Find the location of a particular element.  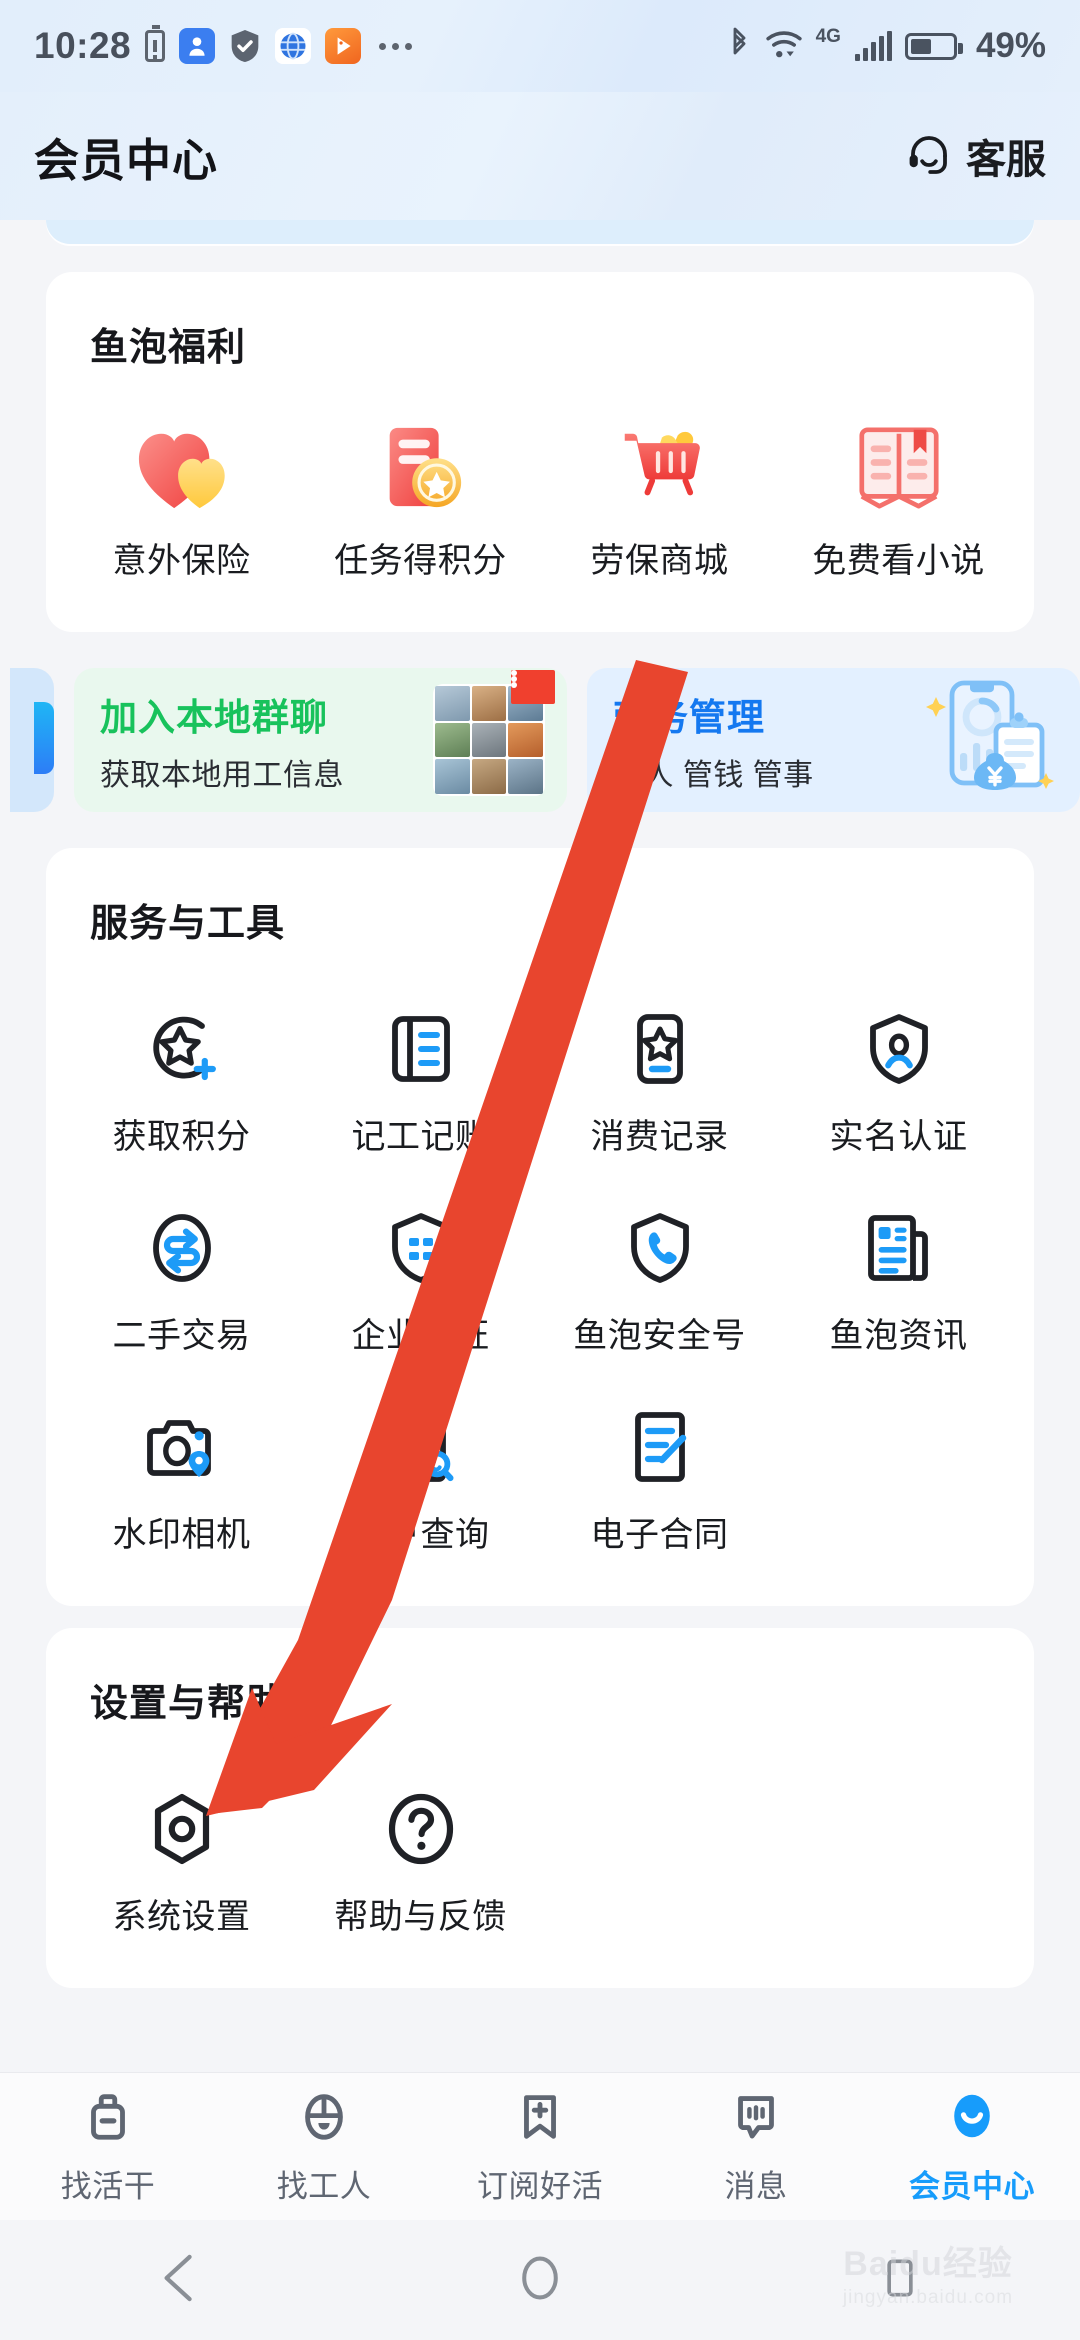

android-navigation-bar: Baidu经验 jingyan.baidu.com is located at coordinates (540, 2280).